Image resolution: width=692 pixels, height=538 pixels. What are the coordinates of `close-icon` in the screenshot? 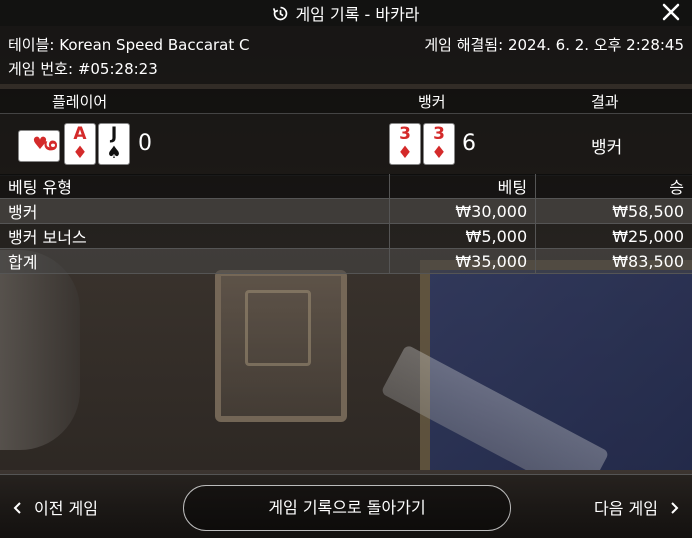 It's located at (671, 12).